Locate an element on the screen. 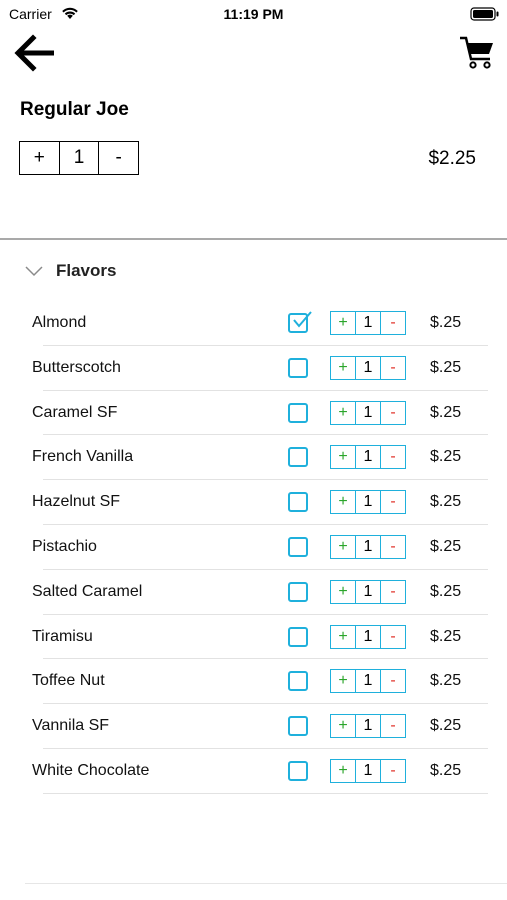 The height and width of the screenshot is (900, 507). bottom-divider is located at coordinates (266, 883).